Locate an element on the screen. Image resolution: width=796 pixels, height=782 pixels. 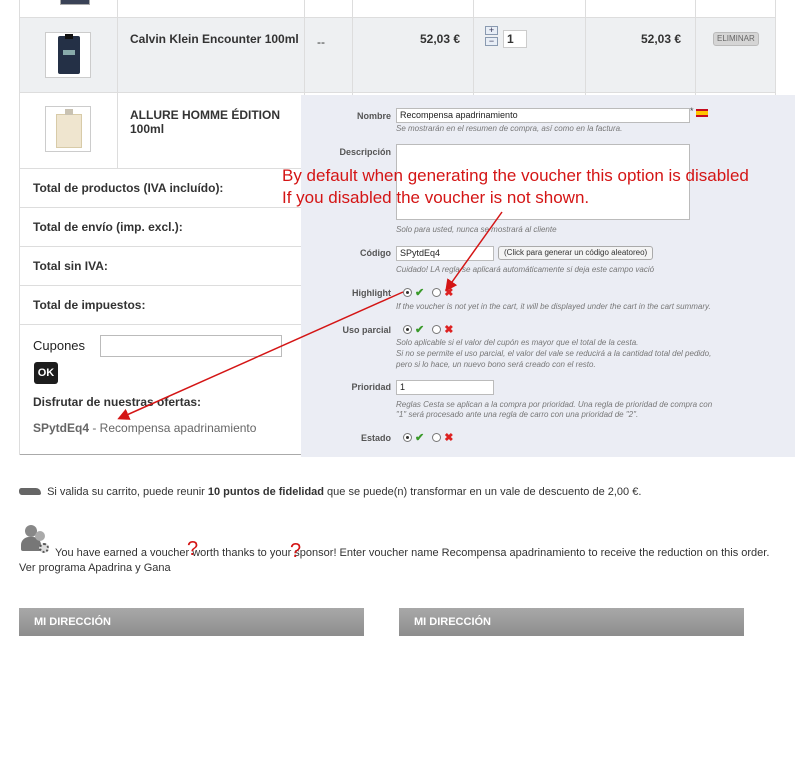
required-mark: * is located at coordinates (692, 111).